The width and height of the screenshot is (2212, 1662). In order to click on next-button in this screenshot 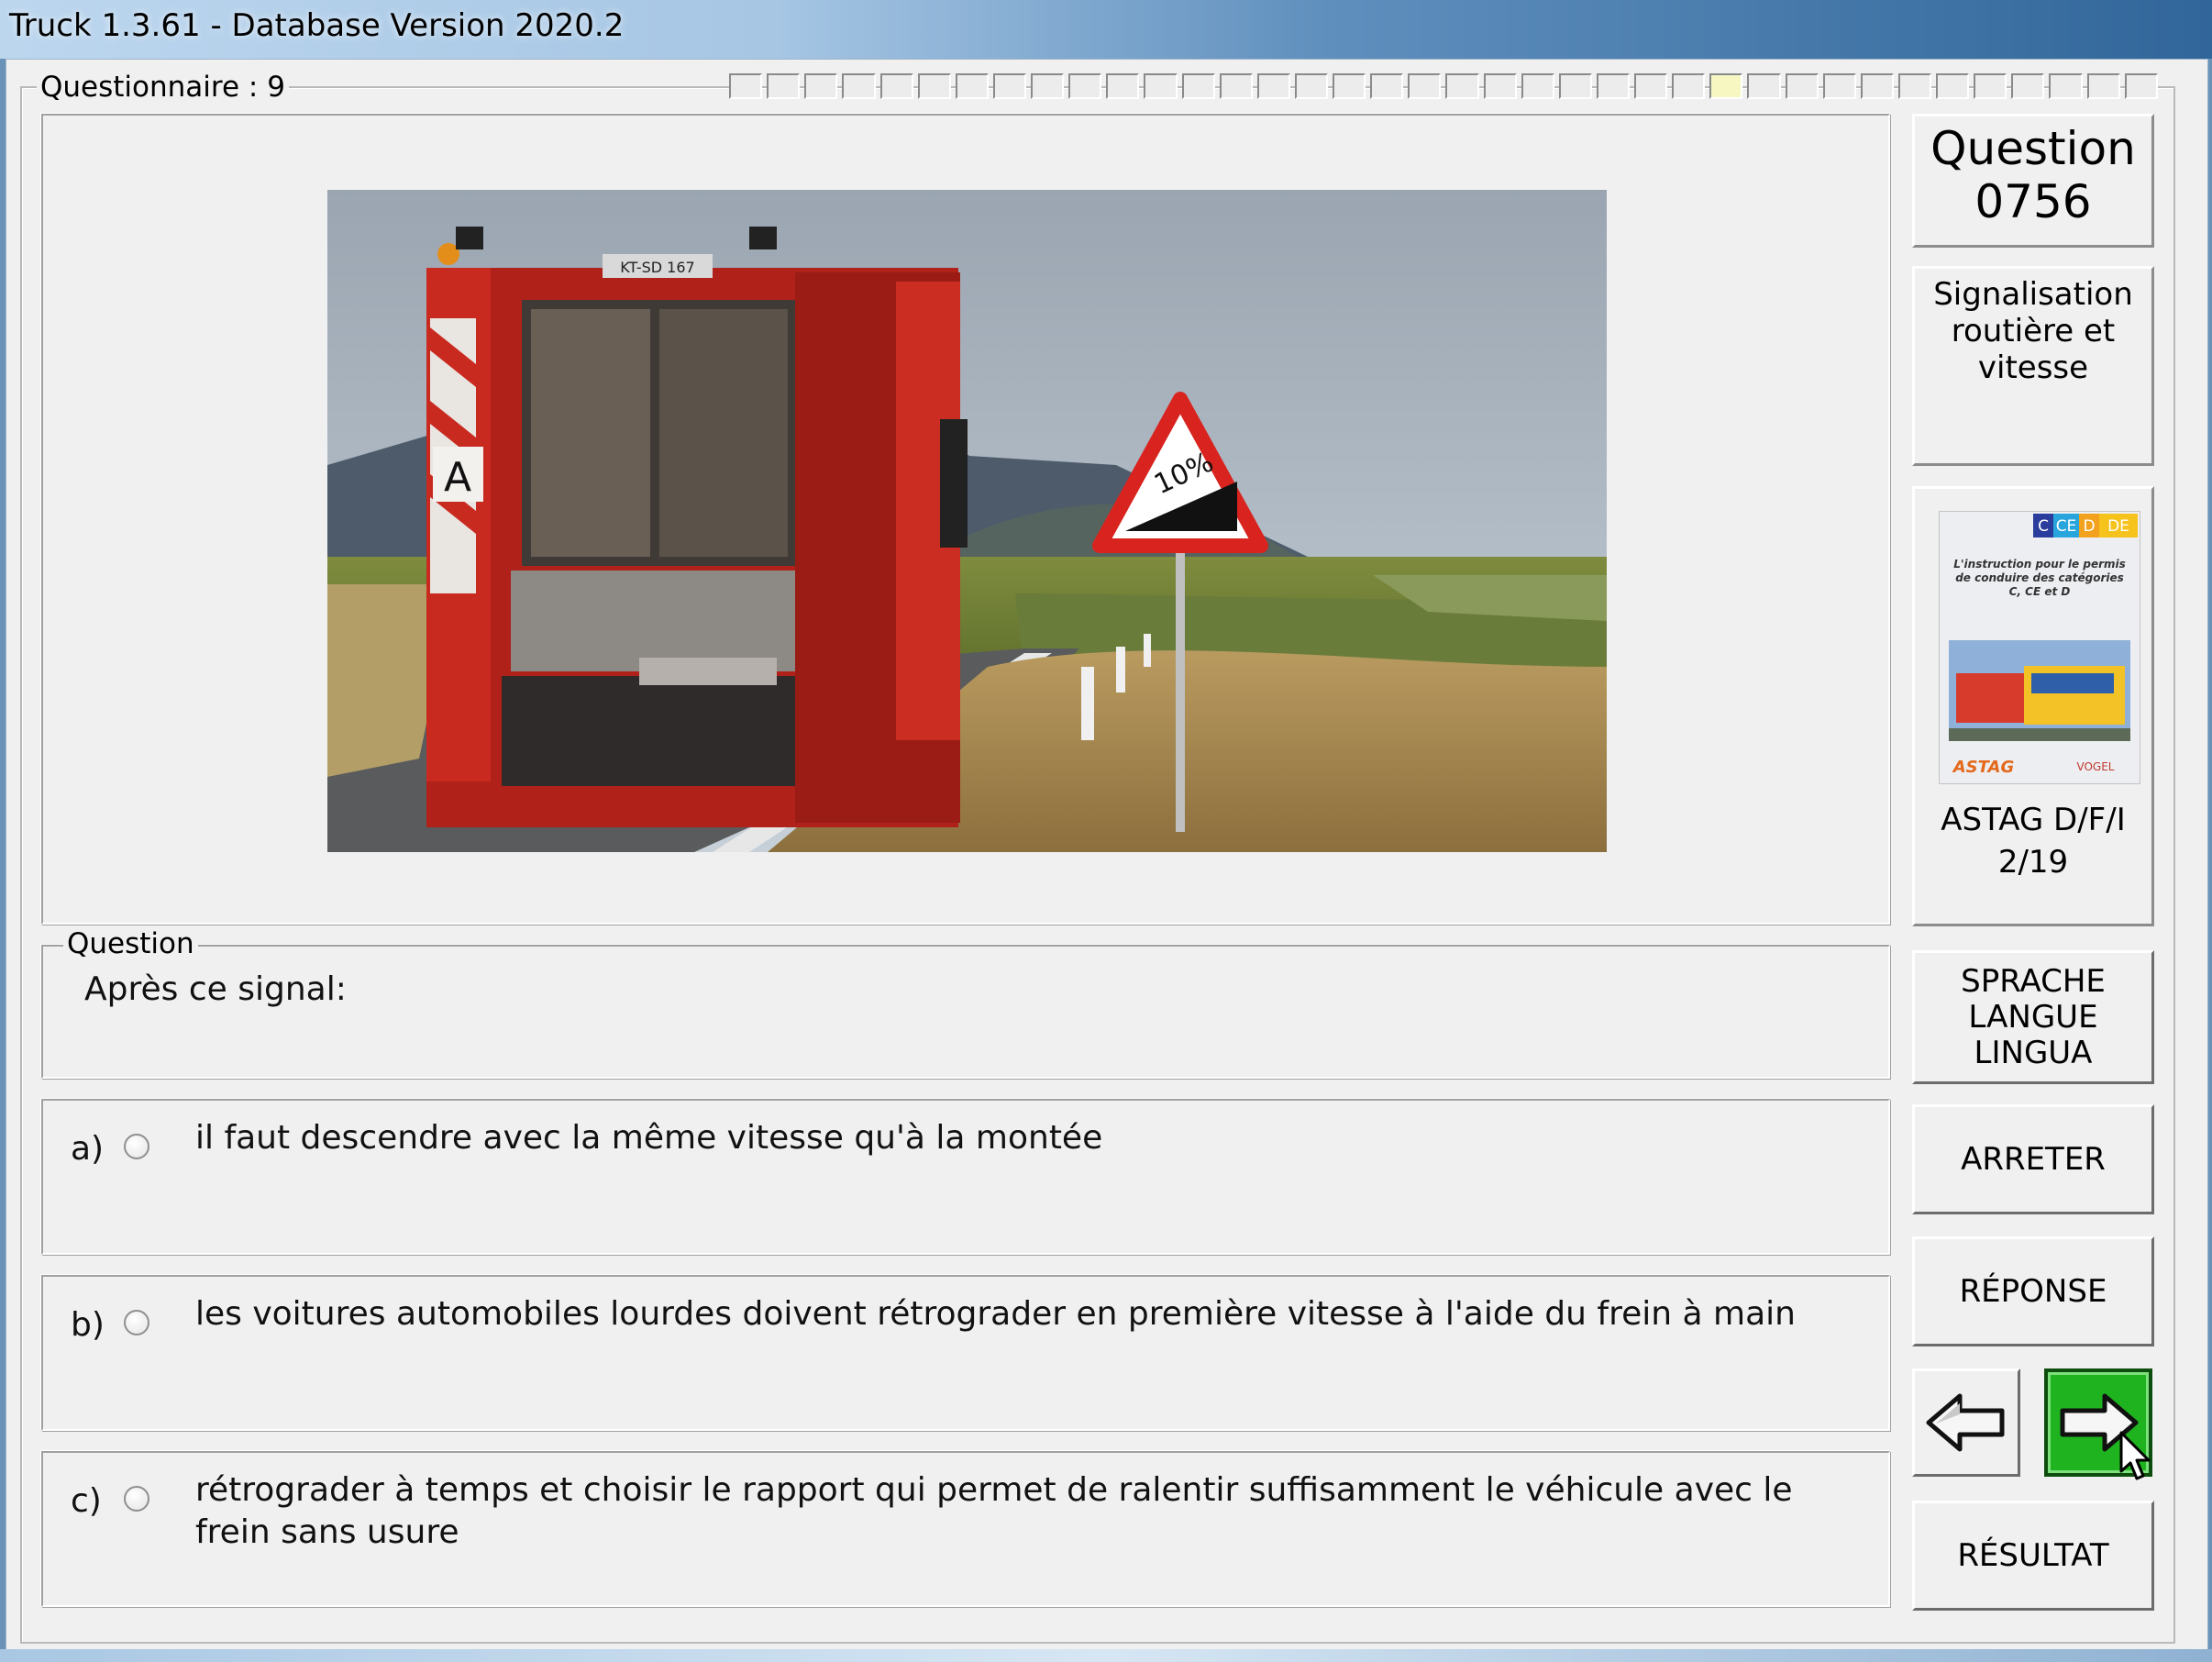, I will do `click(2098, 1424)`.